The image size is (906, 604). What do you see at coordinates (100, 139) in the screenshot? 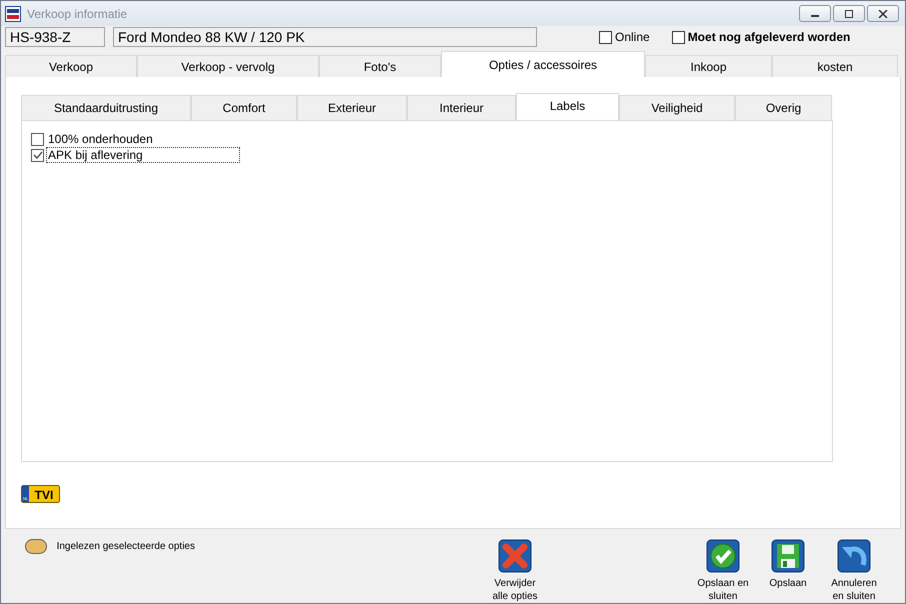
I see `option-label: 100% onderhouden` at bounding box center [100, 139].